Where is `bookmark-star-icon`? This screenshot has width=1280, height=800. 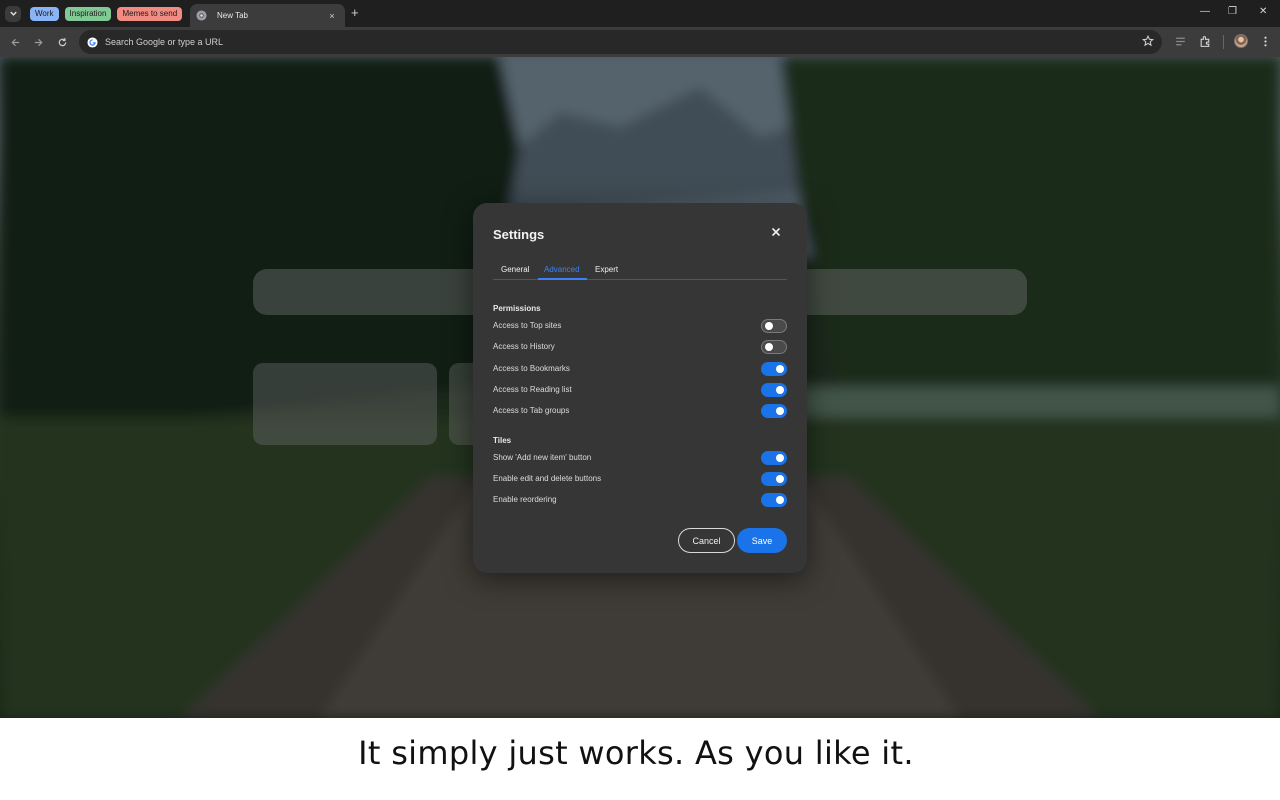 bookmark-star-icon is located at coordinates (1148, 41).